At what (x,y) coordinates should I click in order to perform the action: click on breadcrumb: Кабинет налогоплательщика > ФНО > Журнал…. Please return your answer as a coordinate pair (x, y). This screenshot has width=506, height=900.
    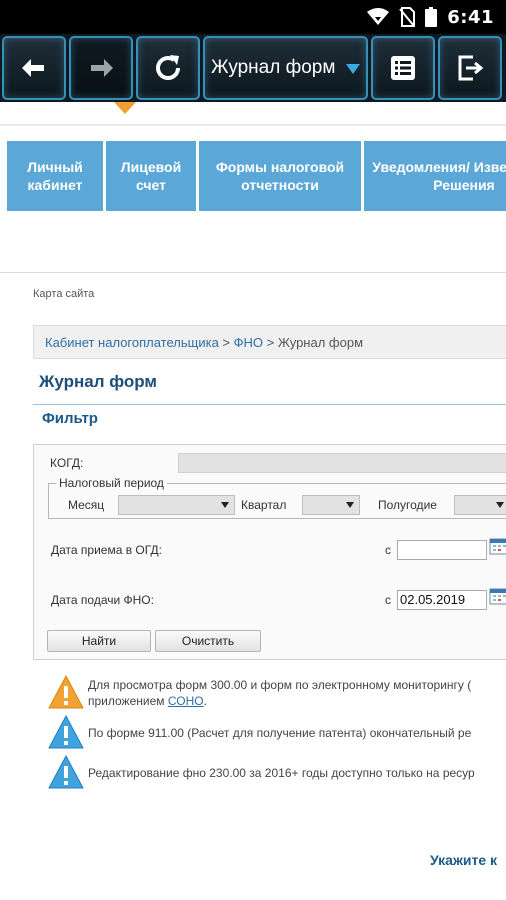
    Looking at the image, I should click on (269, 342).